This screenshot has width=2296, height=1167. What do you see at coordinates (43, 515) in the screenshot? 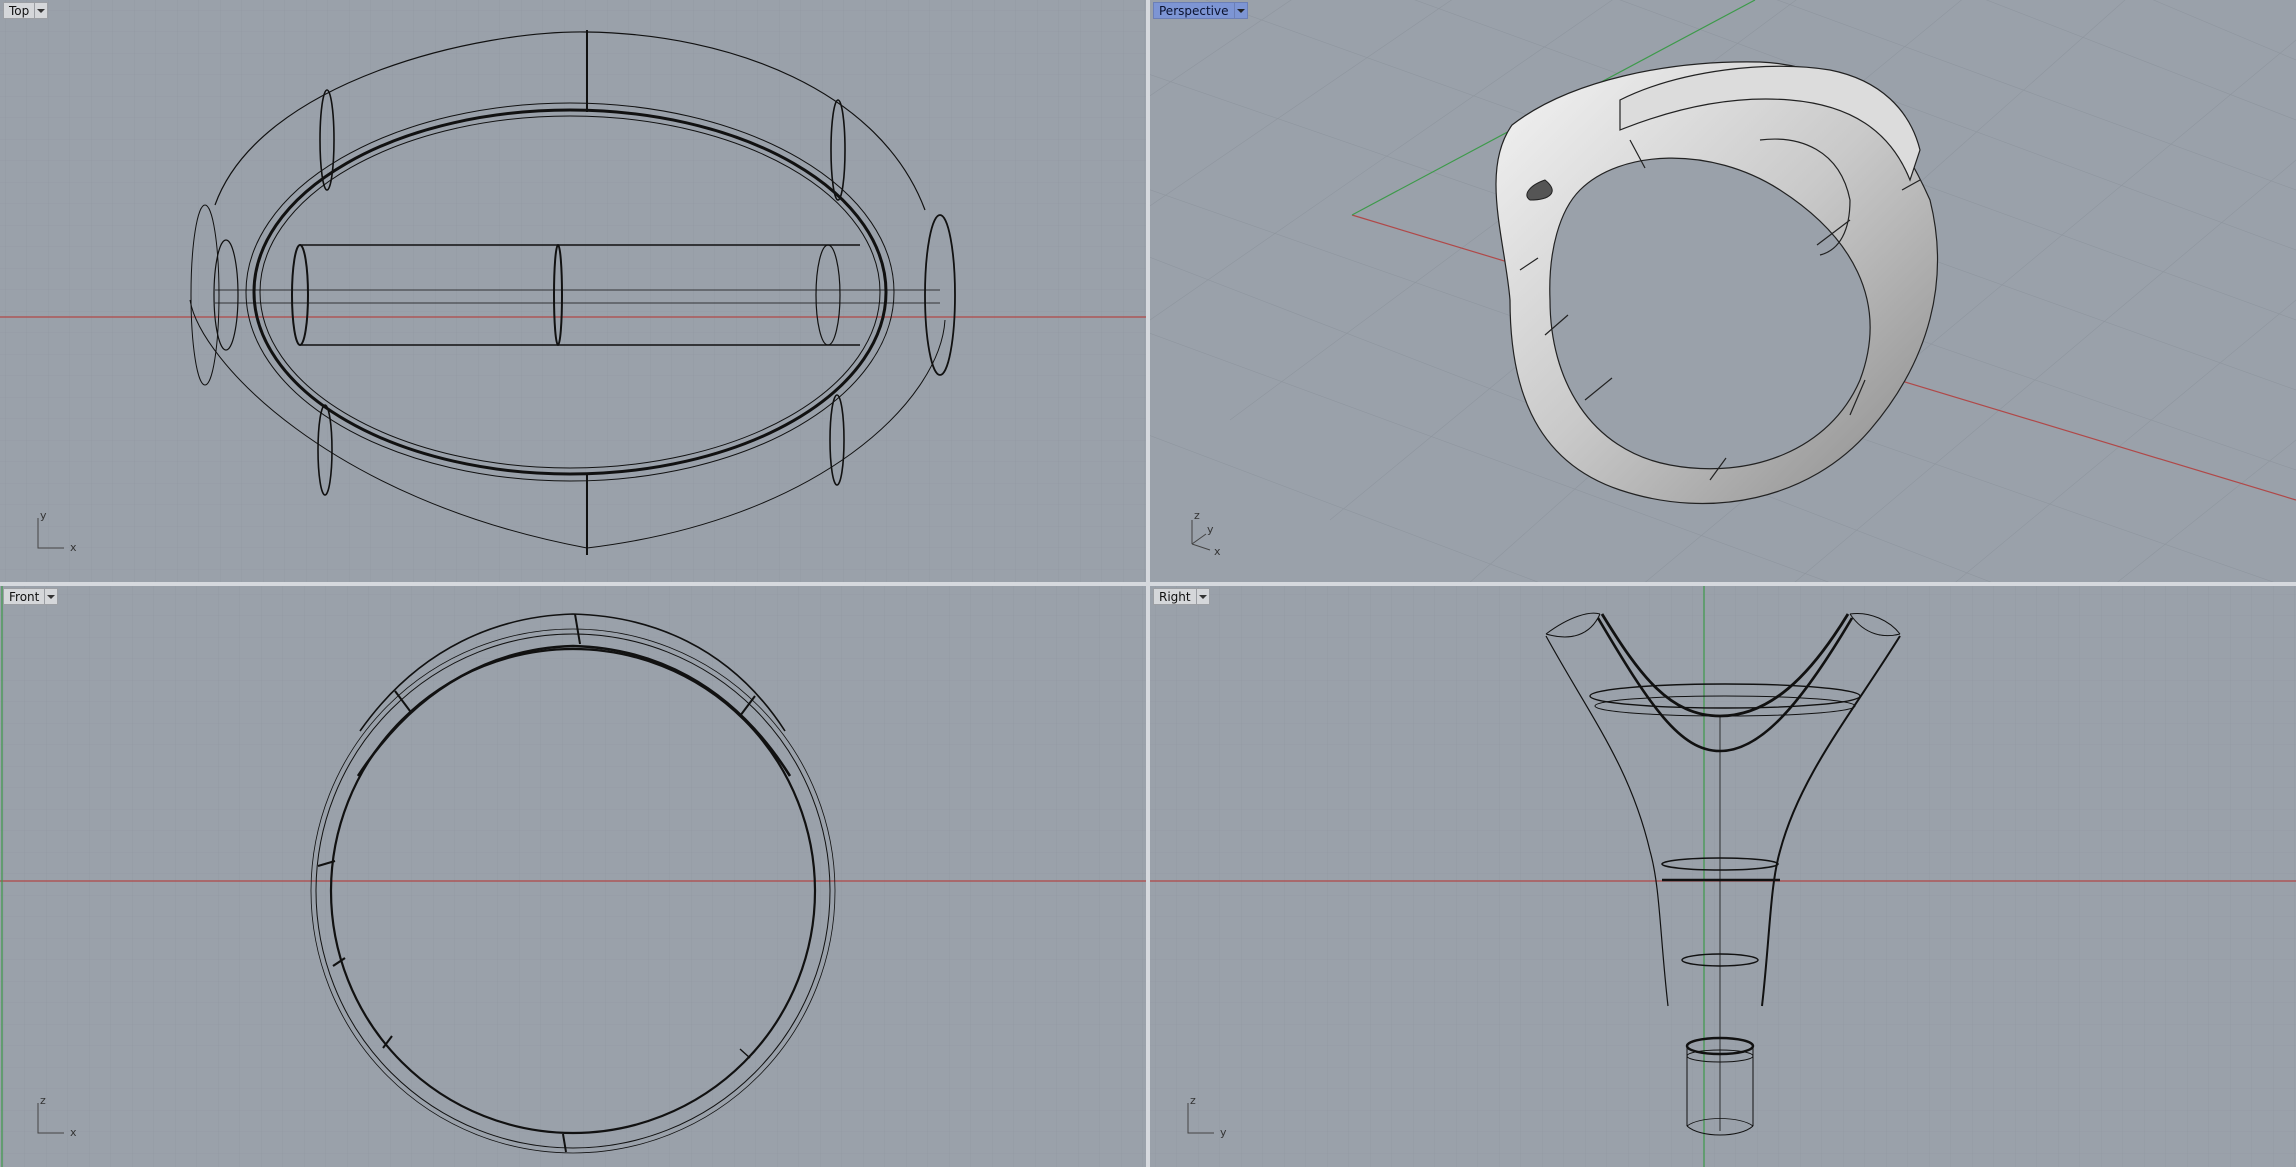
I see `axis-label-v: y` at bounding box center [43, 515].